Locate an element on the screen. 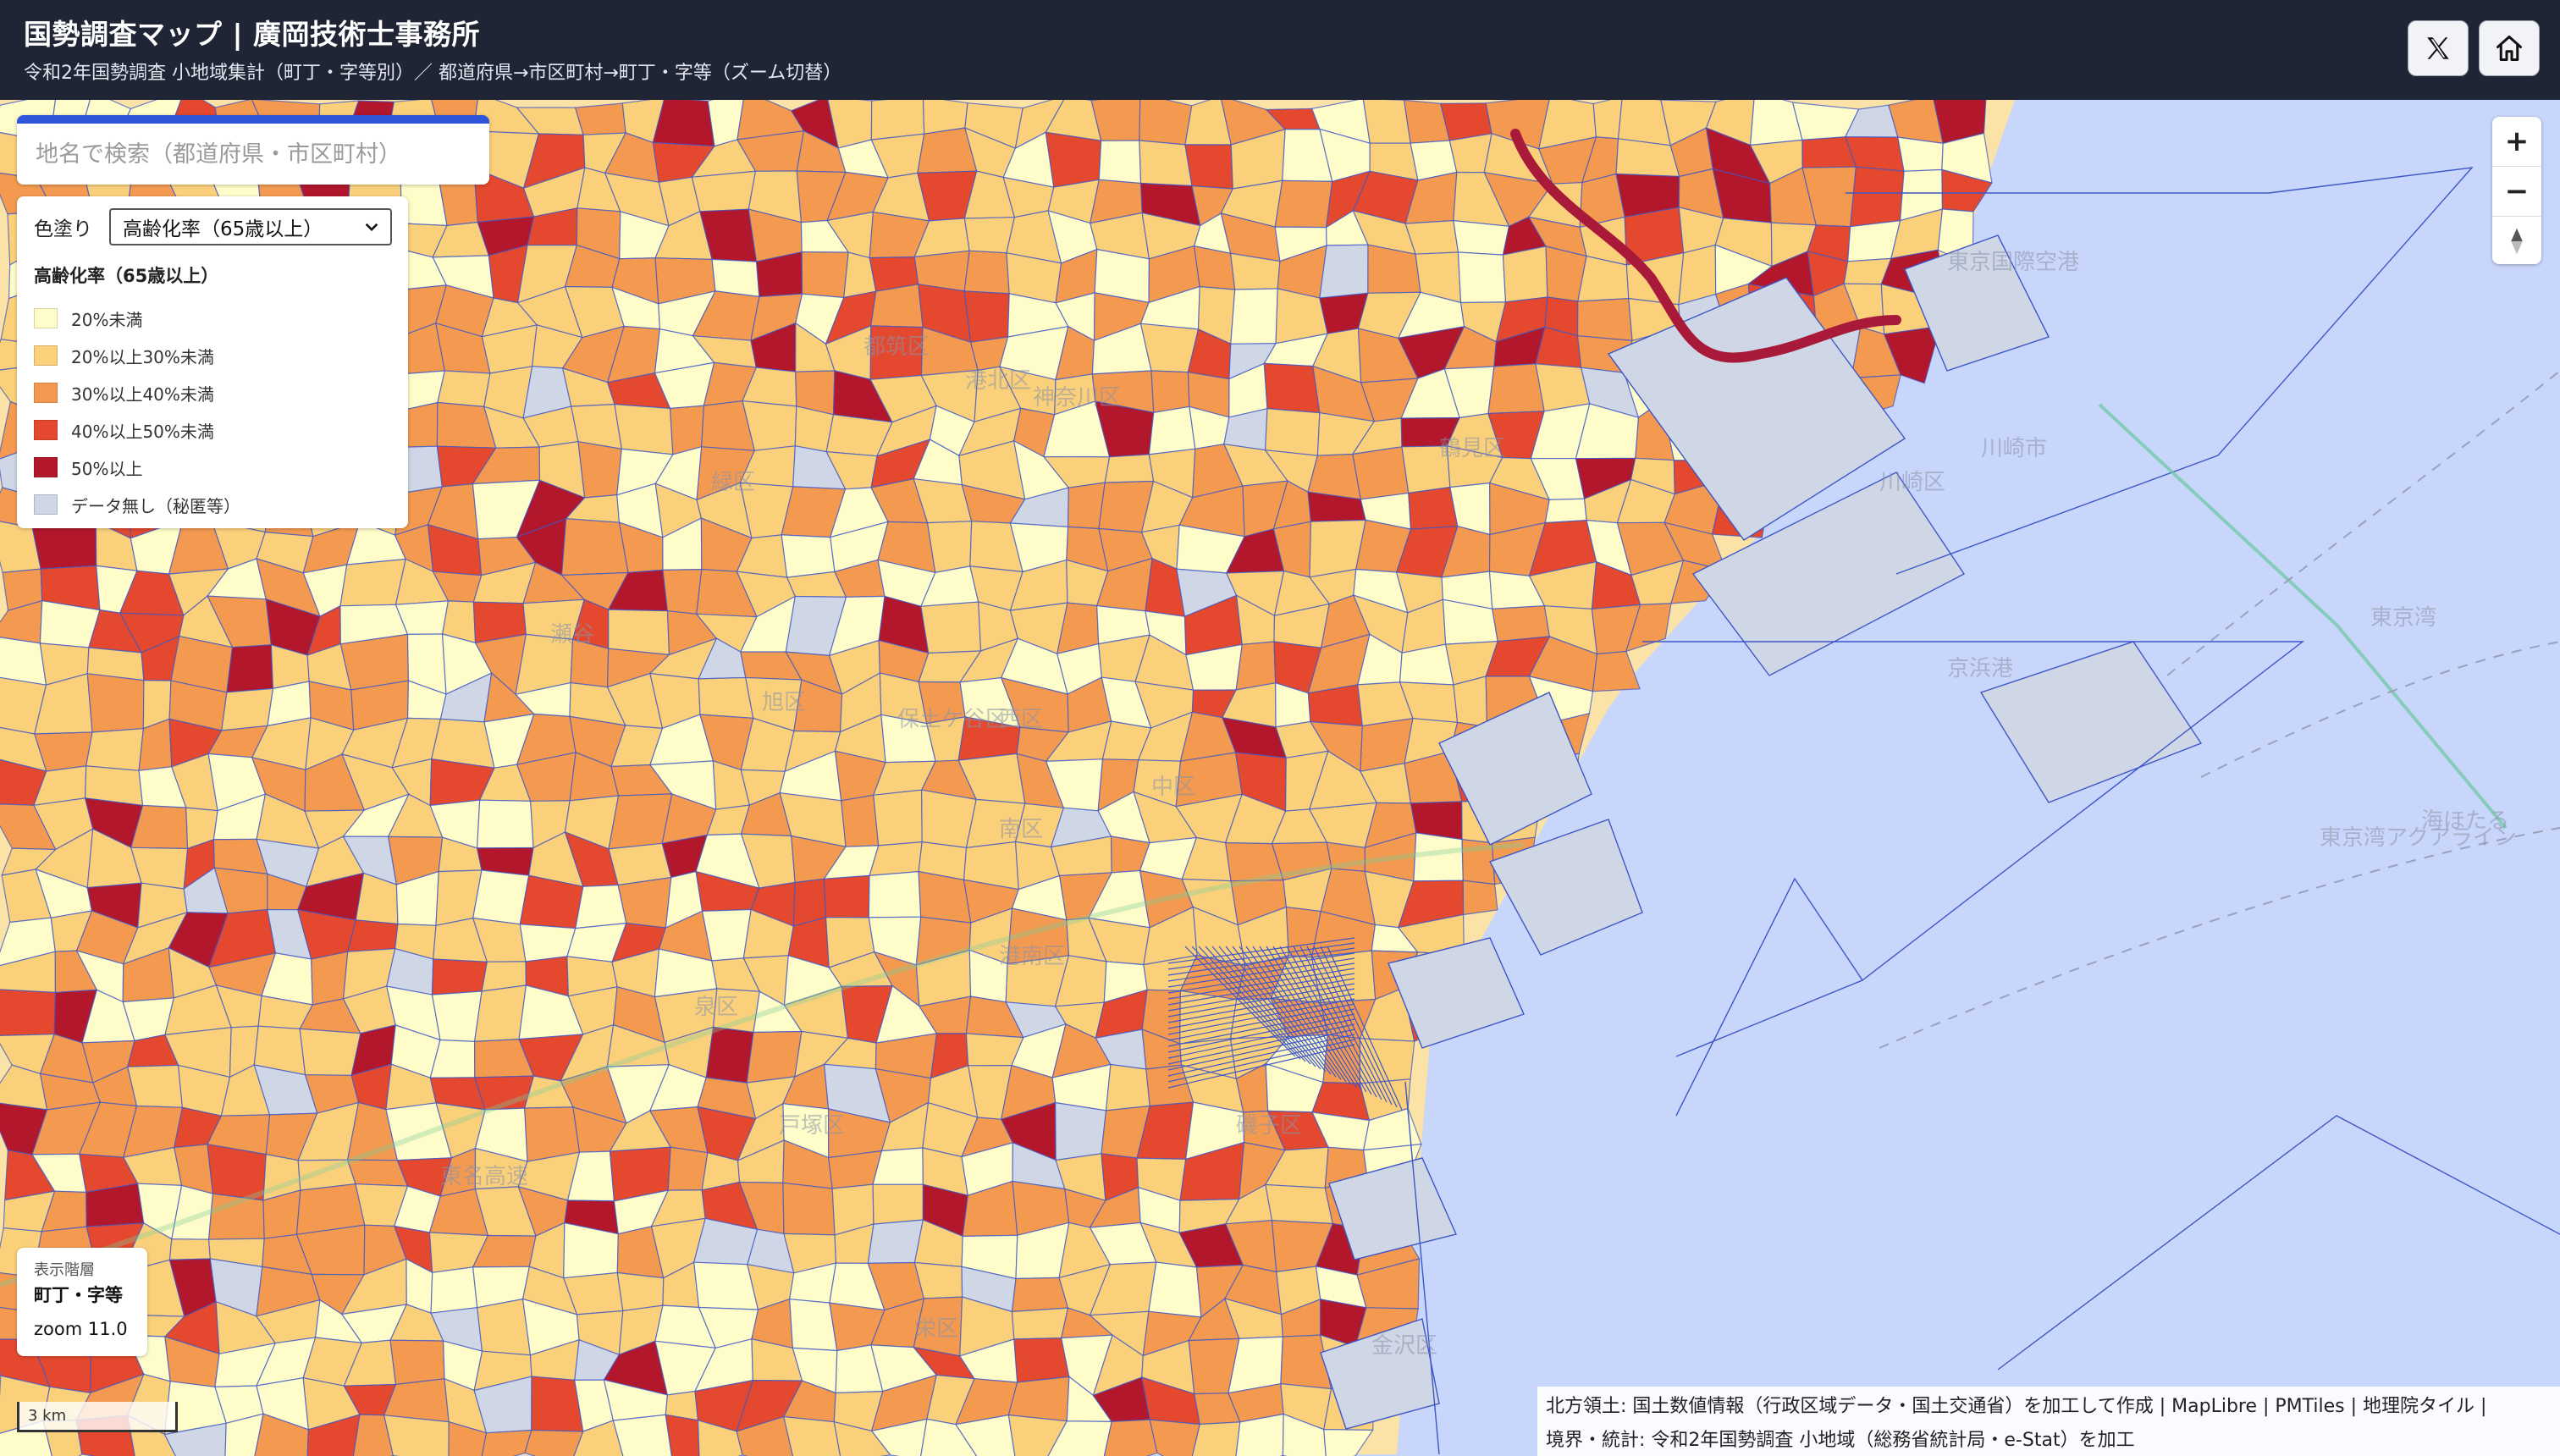 The image size is (2560, 1456). x-button is located at coordinates (2438, 48).